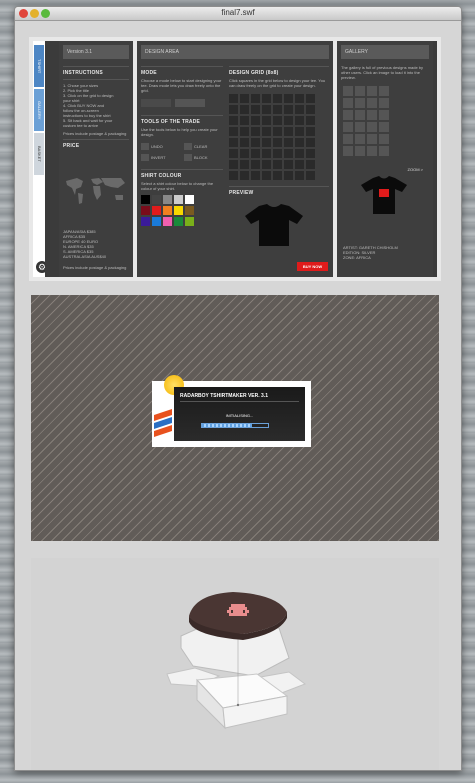 This screenshot has height=783, width=475. What do you see at coordinates (201, 157) in the screenshot?
I see `tool-block: BLOCK` at bounding box center [201, 157].